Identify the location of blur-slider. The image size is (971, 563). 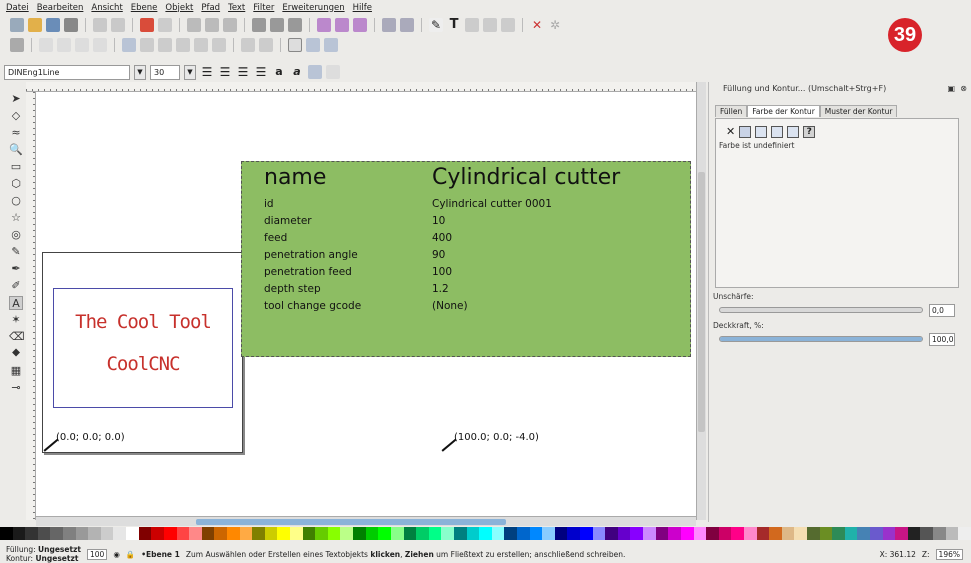
(821, 310).